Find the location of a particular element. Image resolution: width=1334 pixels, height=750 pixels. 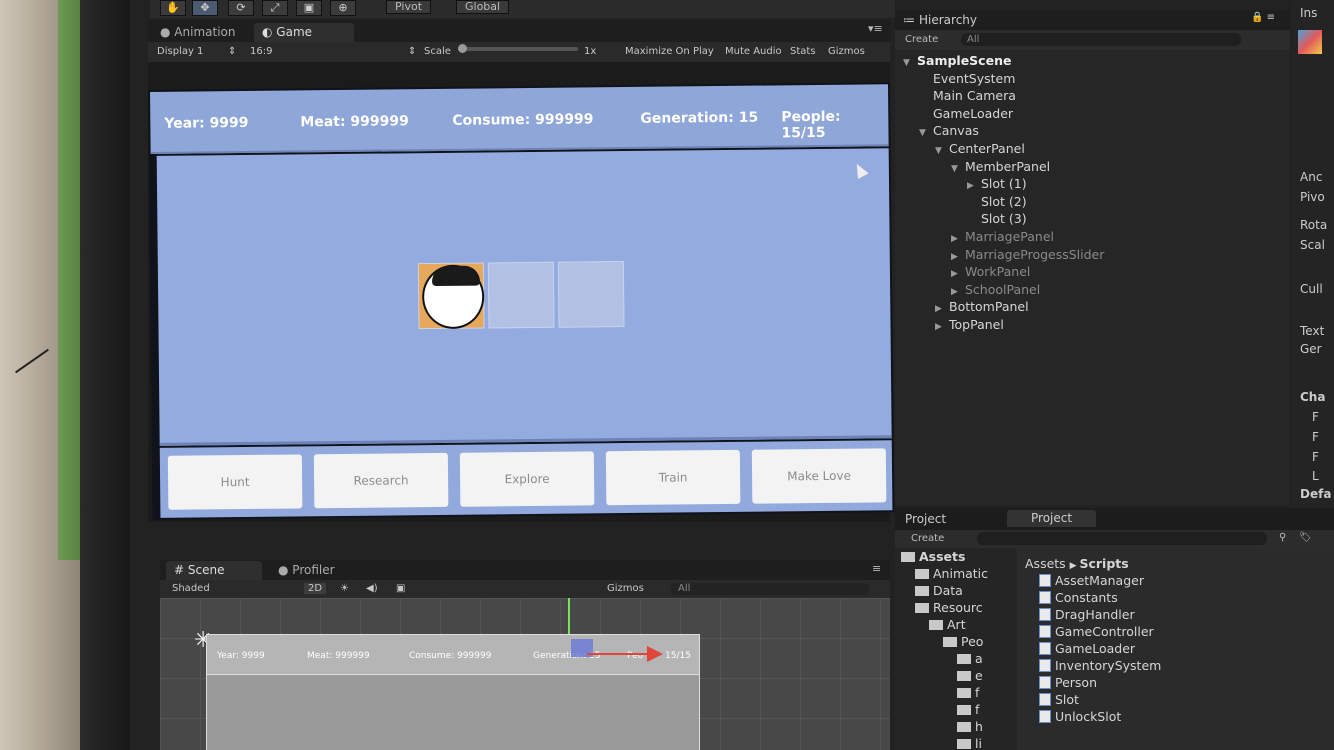

scale-icon: ⤢ is located at coordinates (275, 8).